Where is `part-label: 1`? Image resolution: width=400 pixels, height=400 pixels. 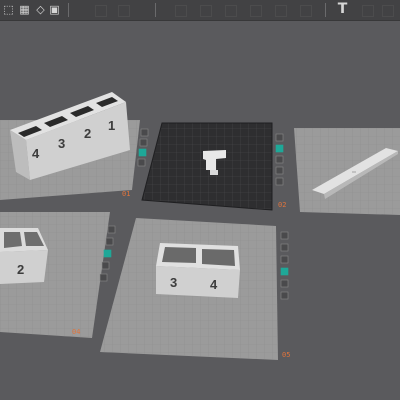
part-label: 1 is located at coordinates (111, 125).